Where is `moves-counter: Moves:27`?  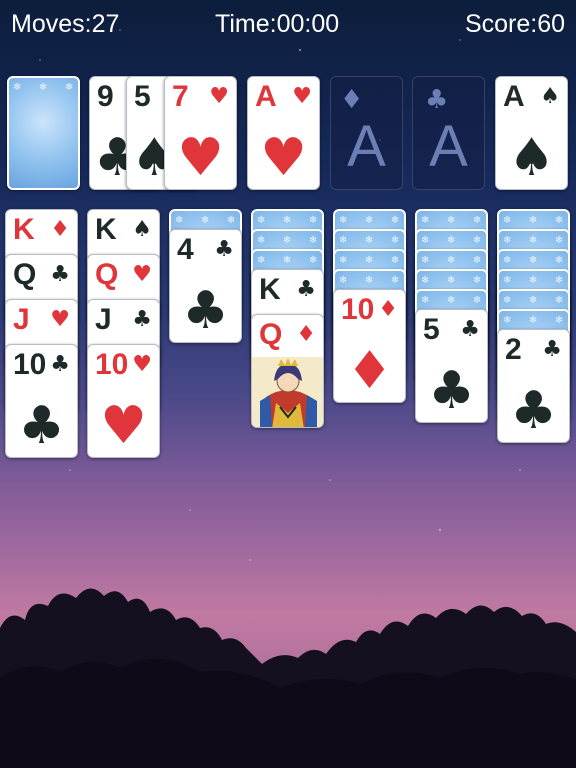 moves-counter: Moves:27 is located at coordinates (65, 24).